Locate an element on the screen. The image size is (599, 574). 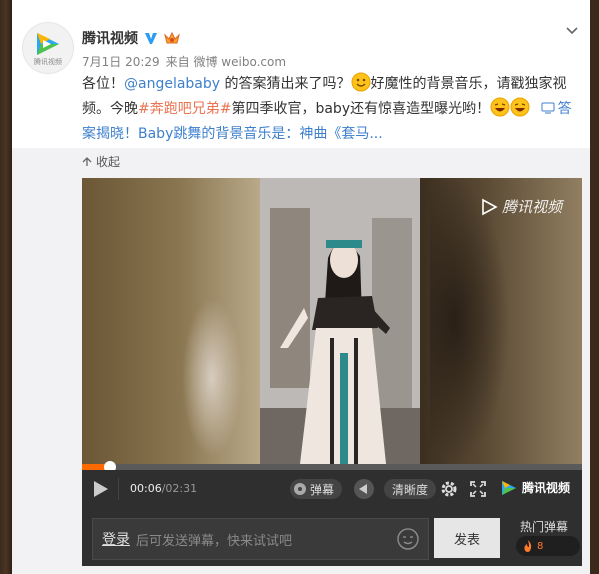
watermark-logo-icon is located at coordinates (490, 206).